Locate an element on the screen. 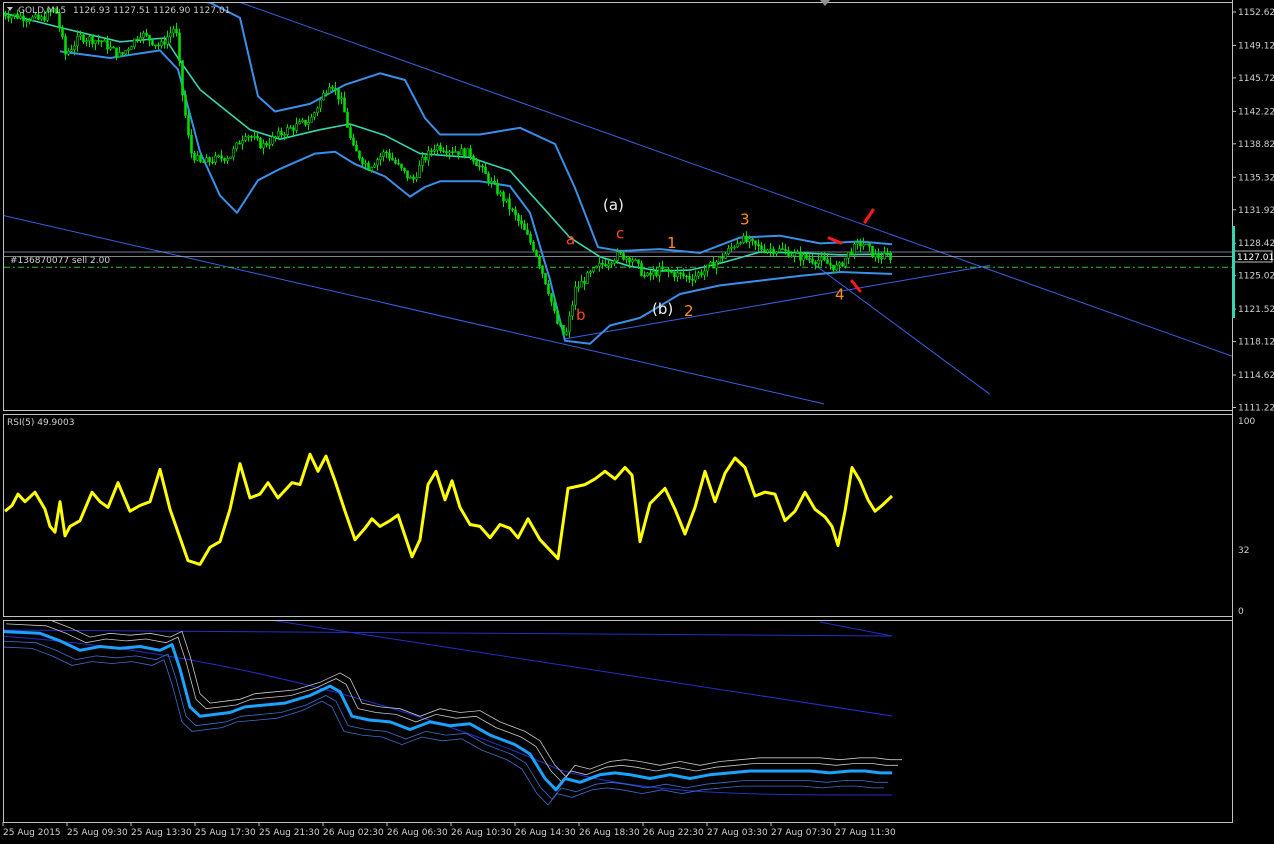  wave-label: c is located at coordinates (620, 234).